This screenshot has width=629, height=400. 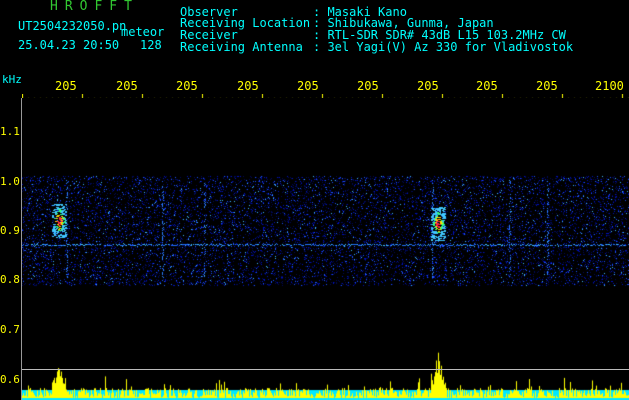 What do you see at coordinates (10, 230) in the screenshot?
I see `frequency-tick-label: 0.9` at bounding box center [10, 230].